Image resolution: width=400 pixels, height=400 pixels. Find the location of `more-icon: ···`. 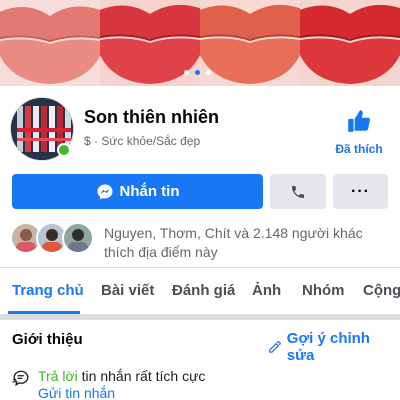

more-icon: ··· is located at coordinates (360, 191).